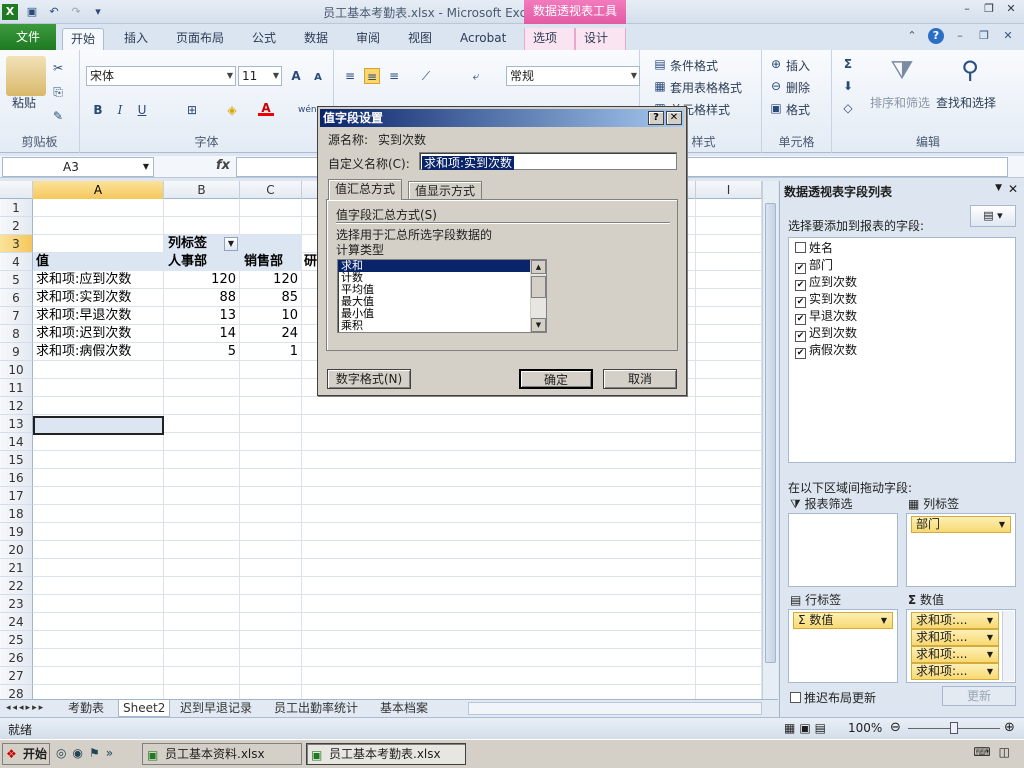 The image size is (1024, 768). I want to click on doc-restore-icon: ❐, so click(984, 36).